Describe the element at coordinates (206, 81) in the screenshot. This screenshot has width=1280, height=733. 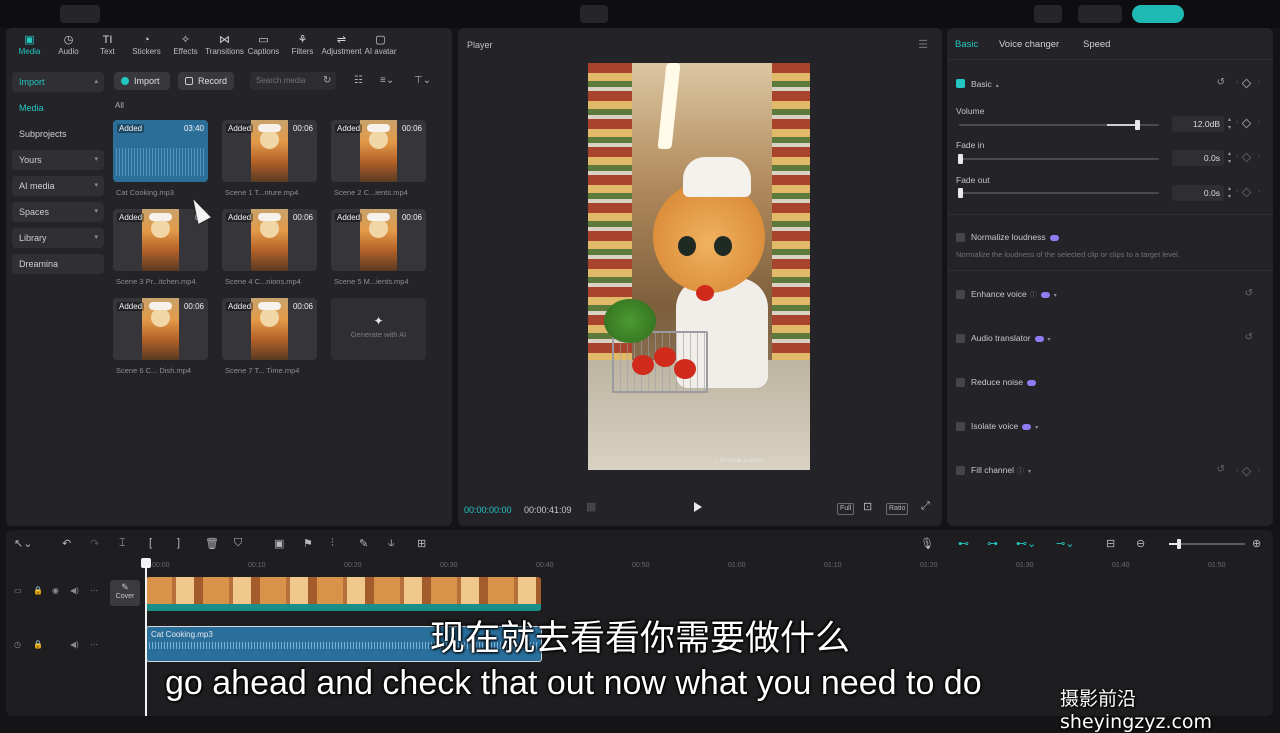
I see `record-button: Record` at that location.